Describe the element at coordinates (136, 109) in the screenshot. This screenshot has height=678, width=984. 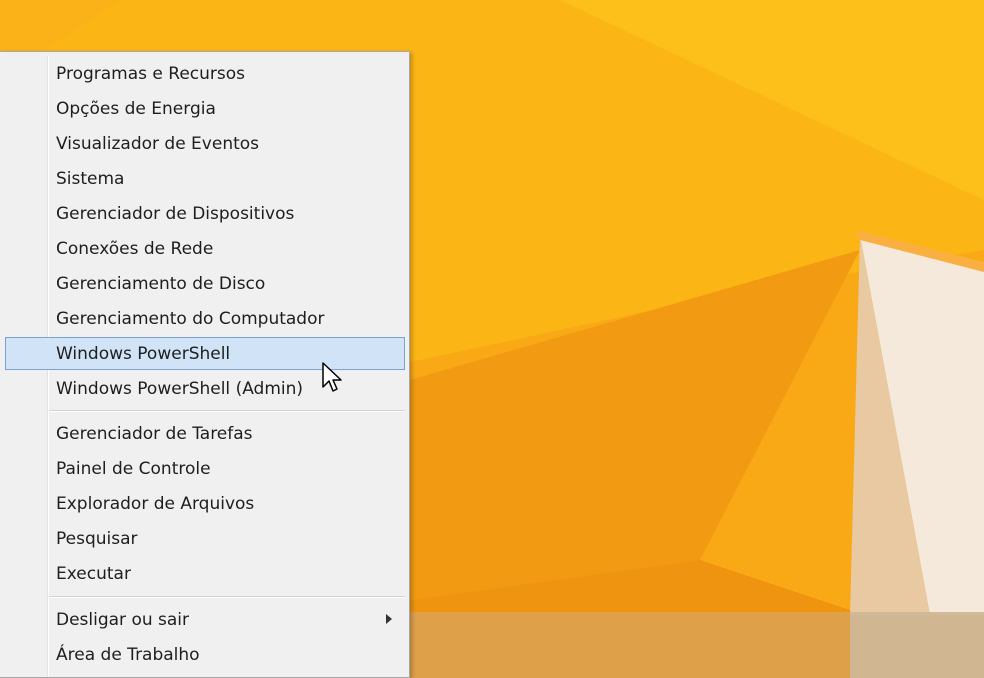
I see `menu-item-label: Opções de Energia` at that location.